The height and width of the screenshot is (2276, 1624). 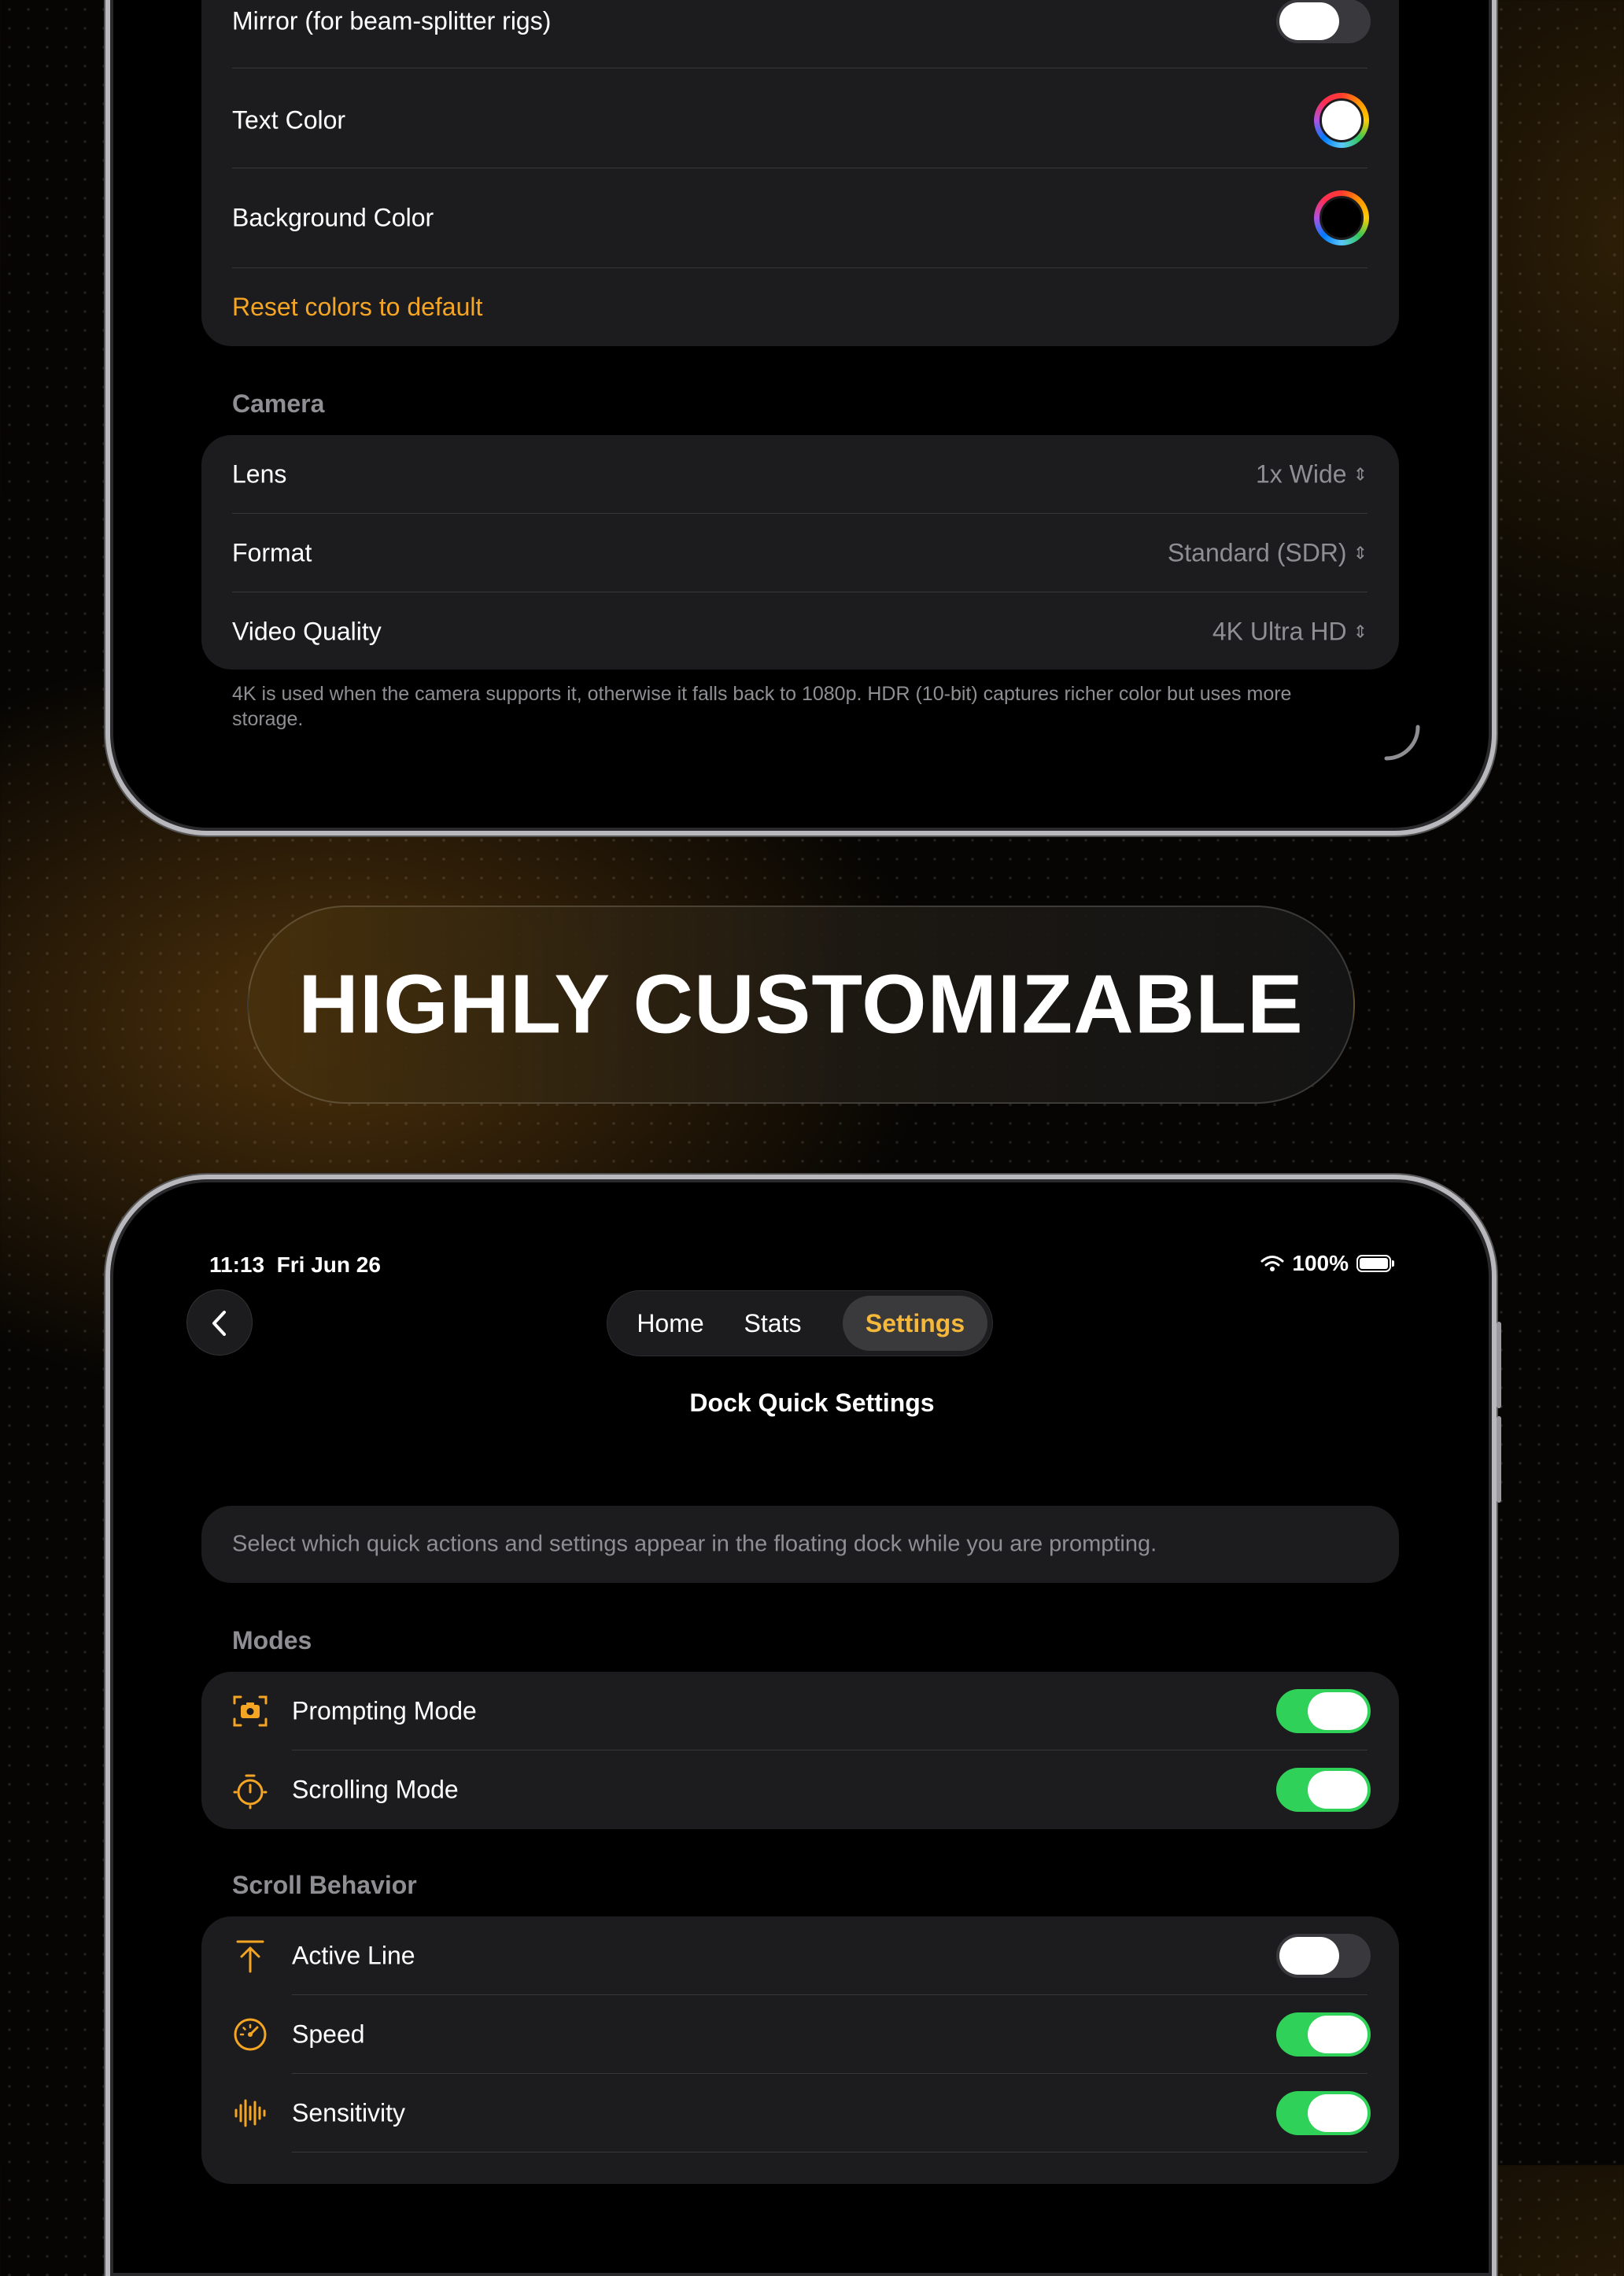 I want to click on sensitivity-toggle, so click(x=1323, y=2113).